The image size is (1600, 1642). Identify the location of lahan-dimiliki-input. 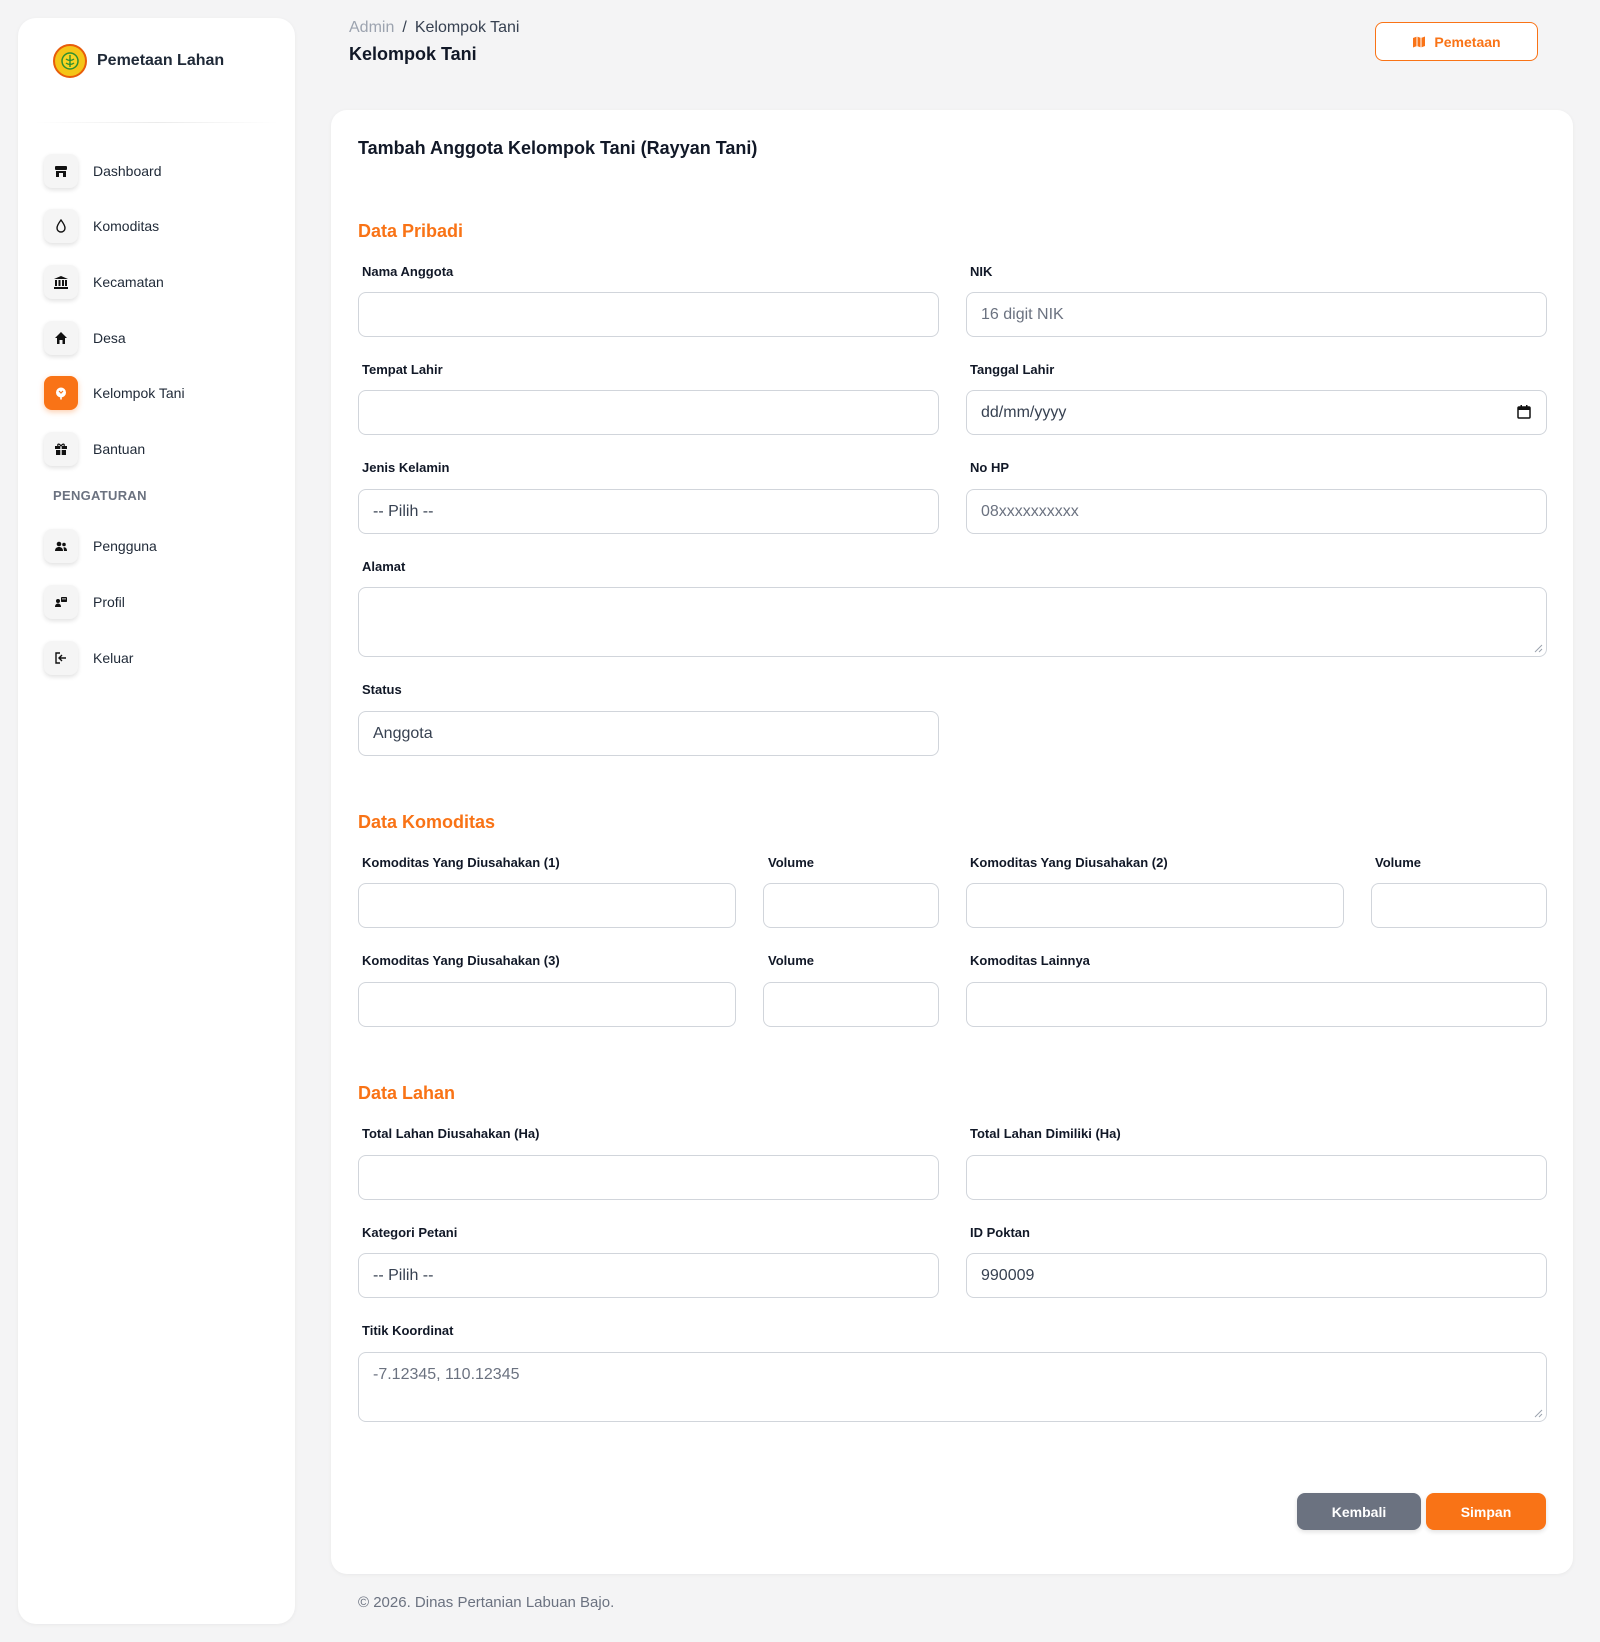
(1256, 1177).